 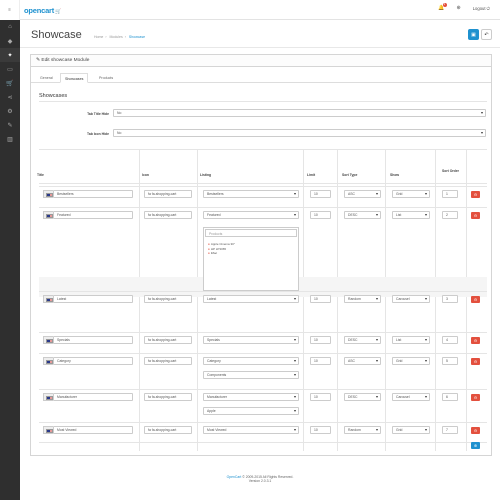 I want to click on tab-products: Products, so click(x=106, y=78).